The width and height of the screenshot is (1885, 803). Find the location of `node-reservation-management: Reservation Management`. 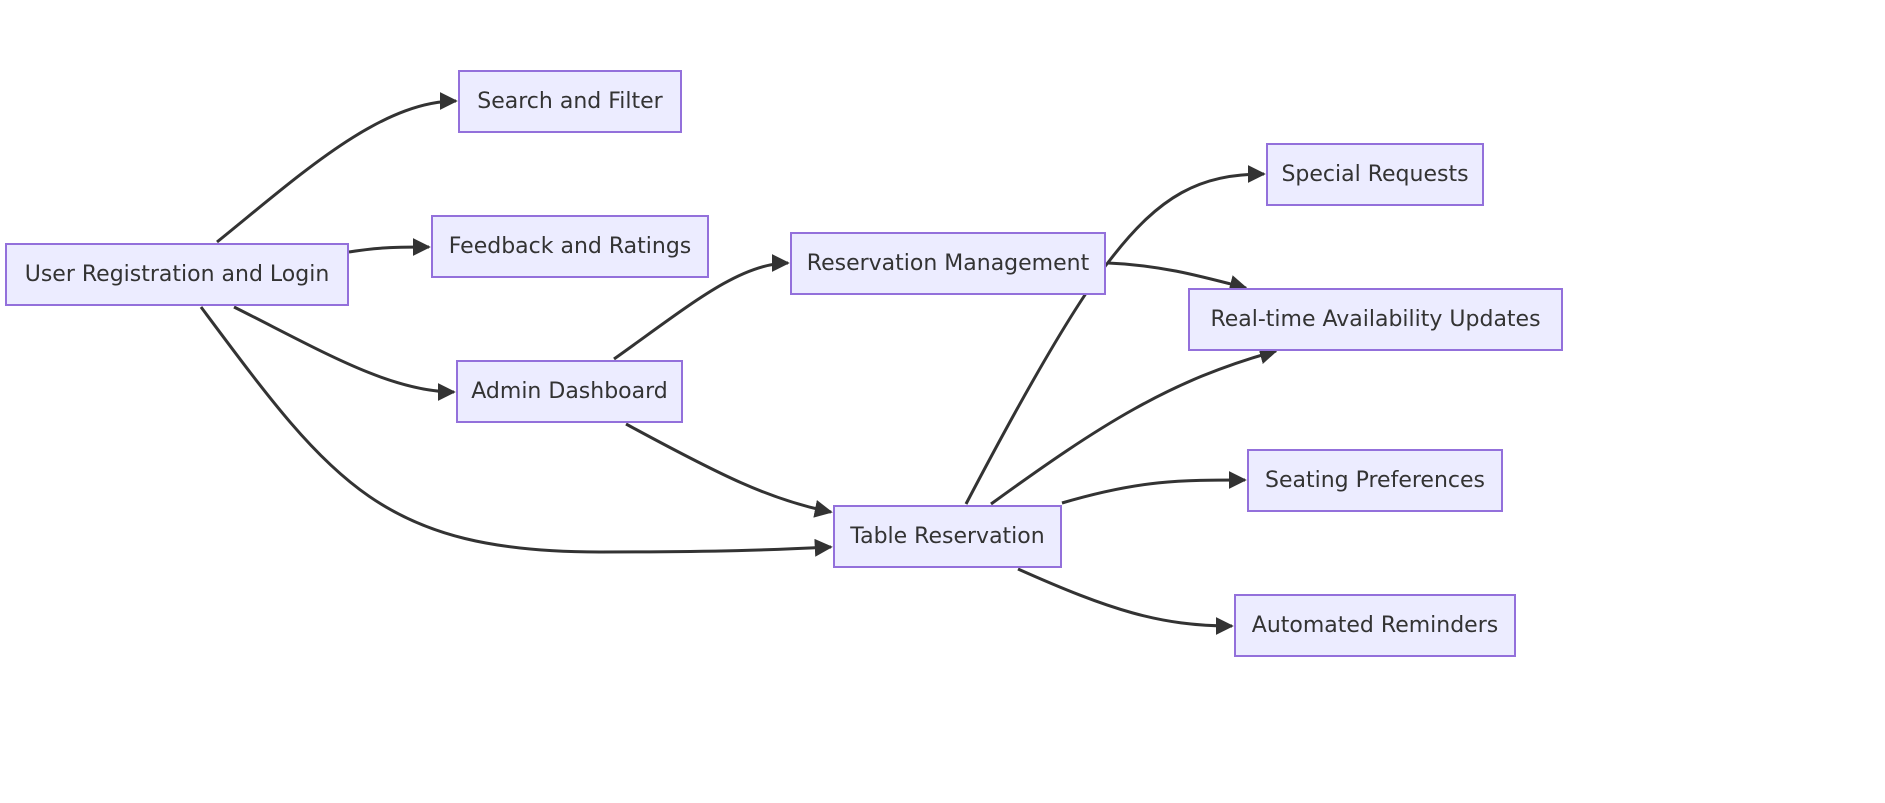

node-reservation-management: Reservation Management is located at coordinates (948, 263).